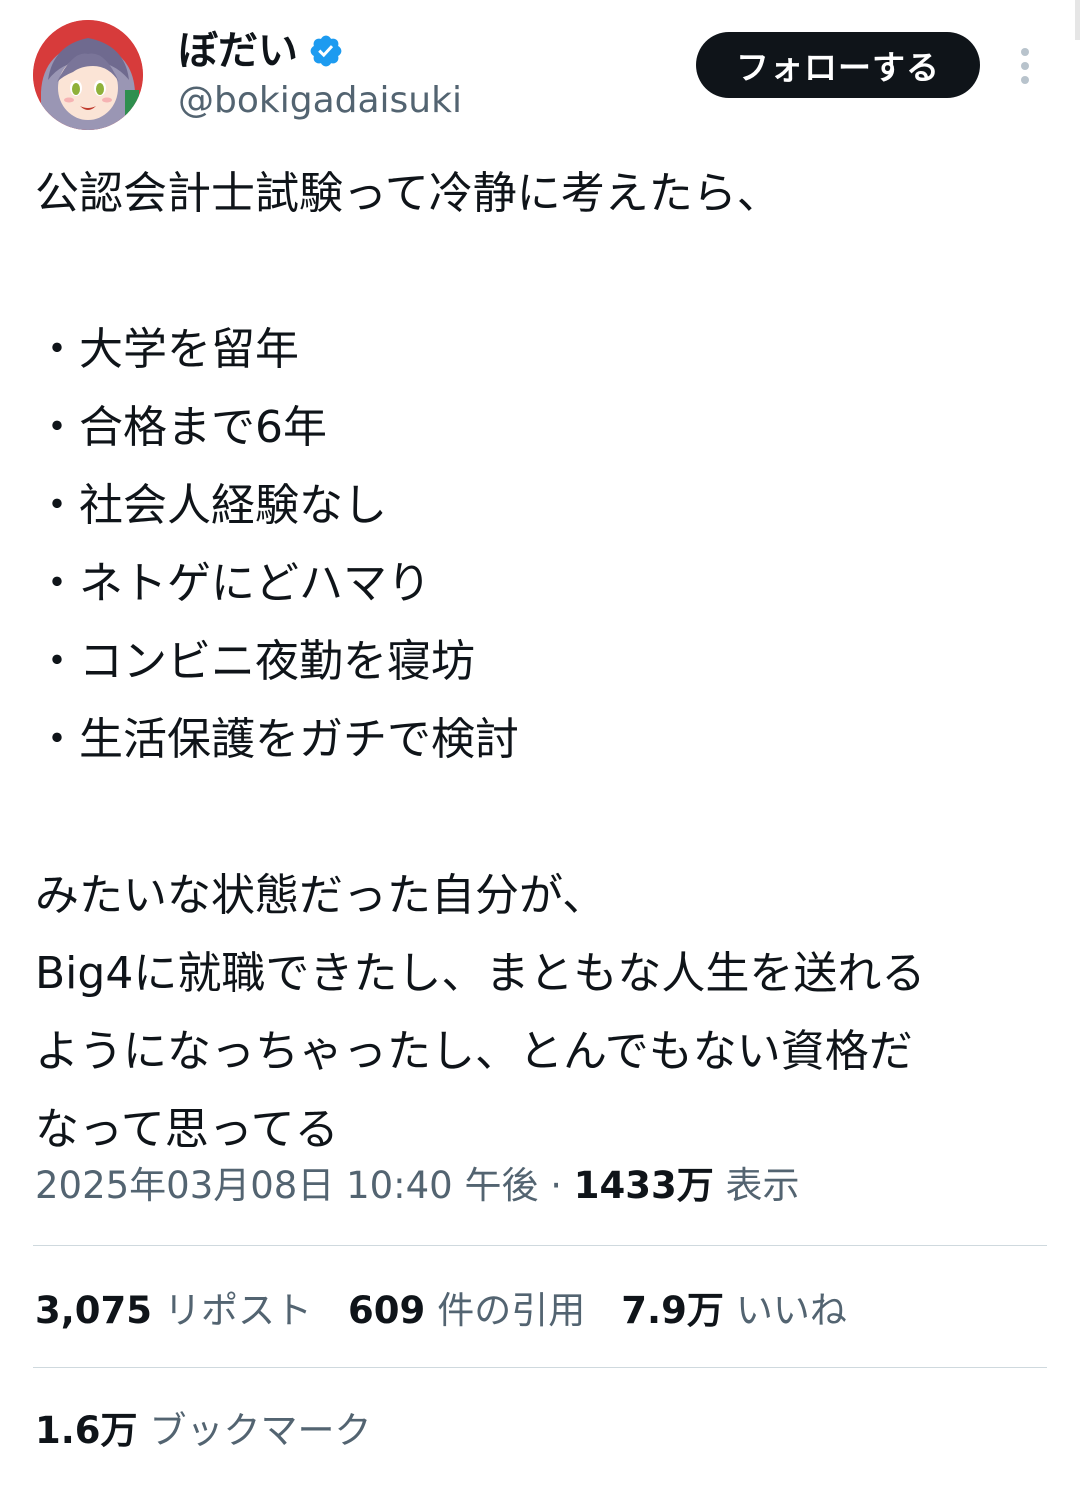 This screenshot has width=1080, height=1488. What do you see at coordinates (260, 1430) in the screenshot?
I see `bookmarks-label: ブックマーク` at bounding box center [260, 1430].